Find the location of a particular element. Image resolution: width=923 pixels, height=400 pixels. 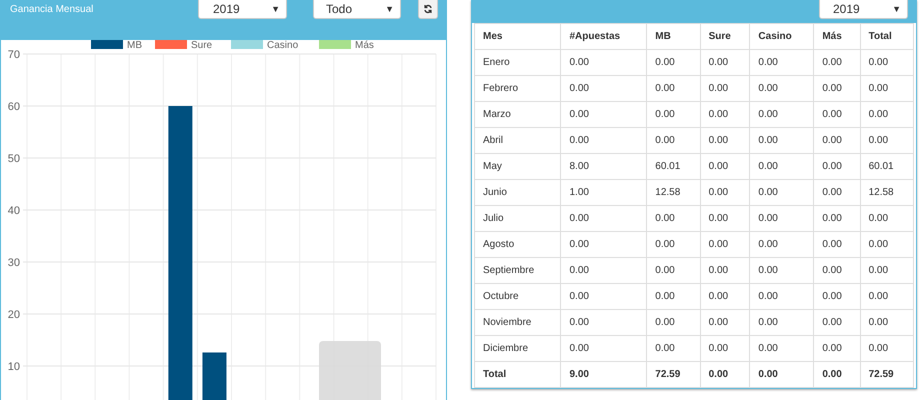

panel-title: Ganancia Mensual is located at coordinates (52, 9).